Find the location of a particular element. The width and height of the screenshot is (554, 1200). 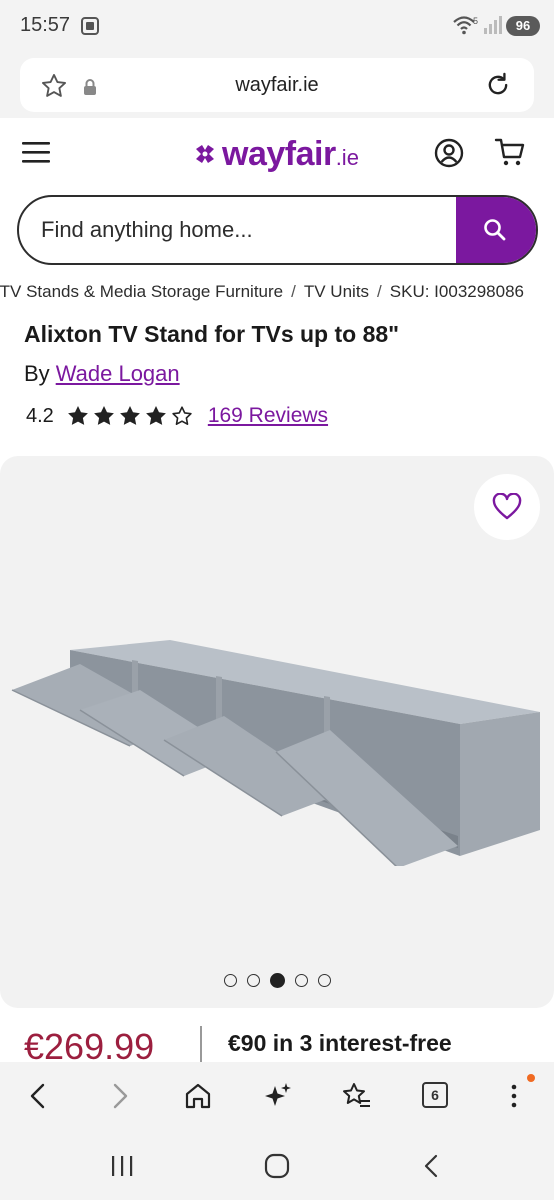

star-outline-icon is located at coordinates (182, 415).